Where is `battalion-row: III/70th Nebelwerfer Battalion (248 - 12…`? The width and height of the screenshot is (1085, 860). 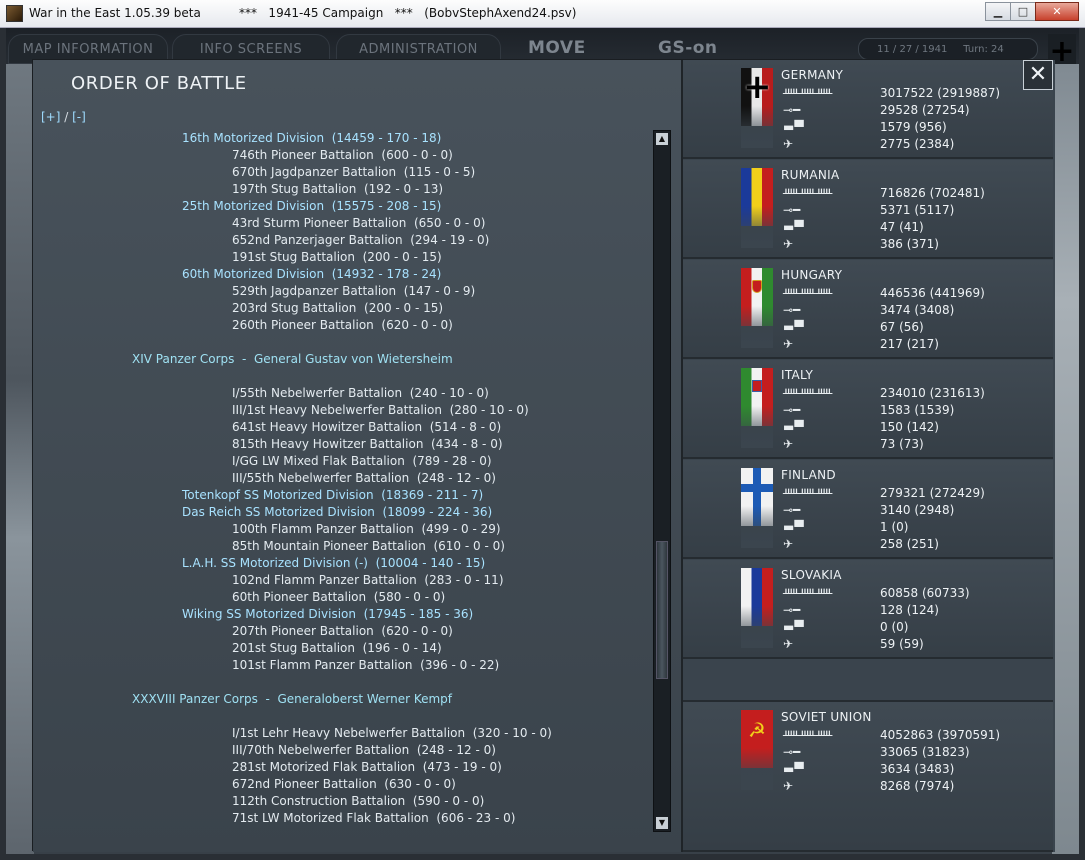
battalion-row: III/70th Nebelwerfer Battalion (248 - 12… is located at coordinates (364, 750).